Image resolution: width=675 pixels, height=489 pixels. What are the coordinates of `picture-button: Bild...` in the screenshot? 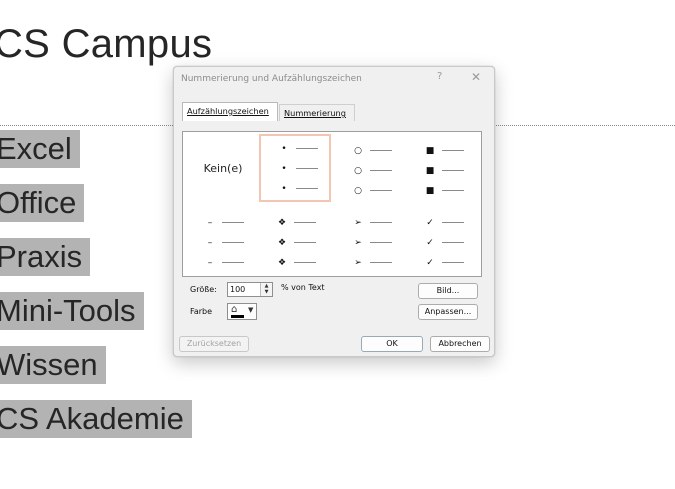 It's located at (448, 291).